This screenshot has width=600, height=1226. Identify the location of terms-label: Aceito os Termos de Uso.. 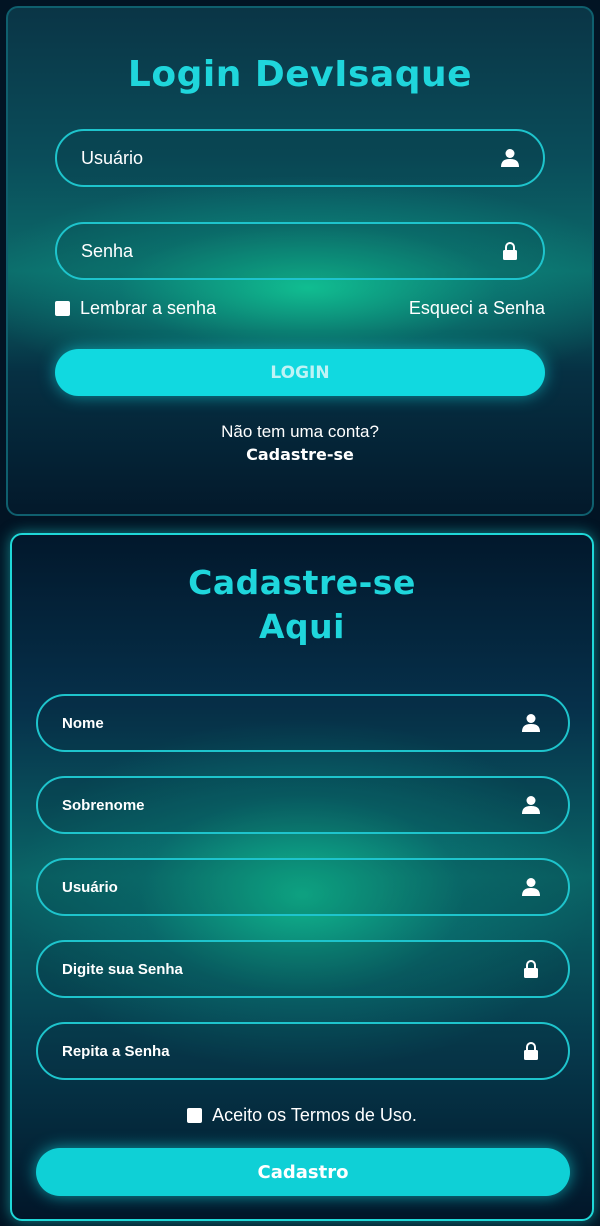
(314, 1115).